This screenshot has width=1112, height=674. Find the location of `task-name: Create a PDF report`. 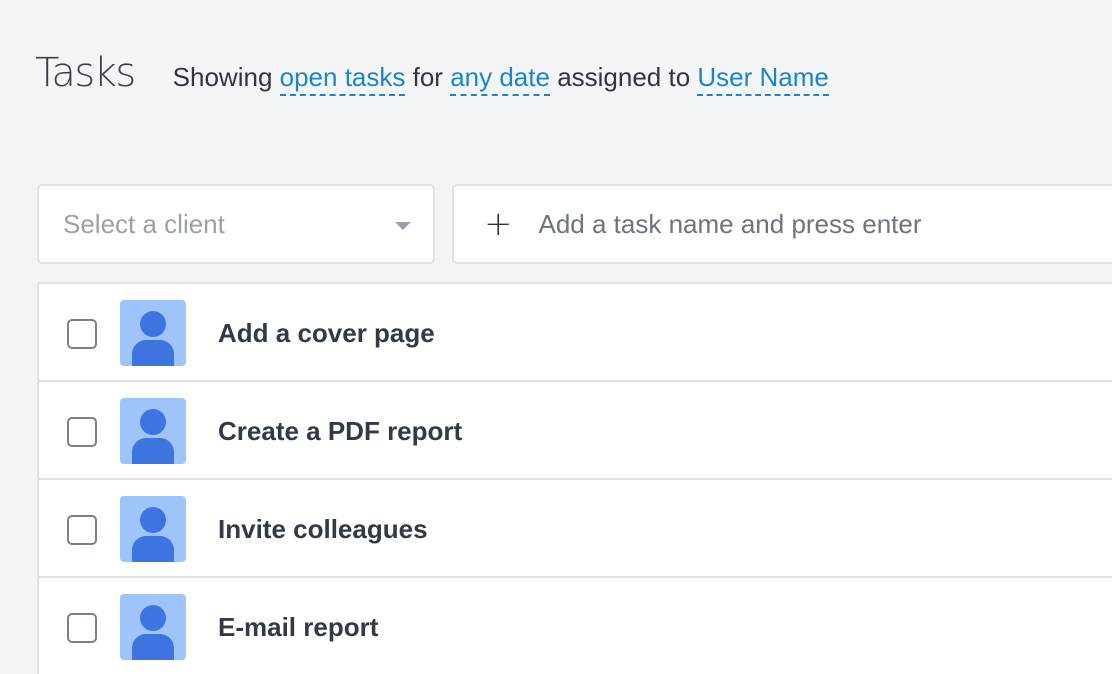

task-name: Create a PDF report is located at coordinates (340, 431).